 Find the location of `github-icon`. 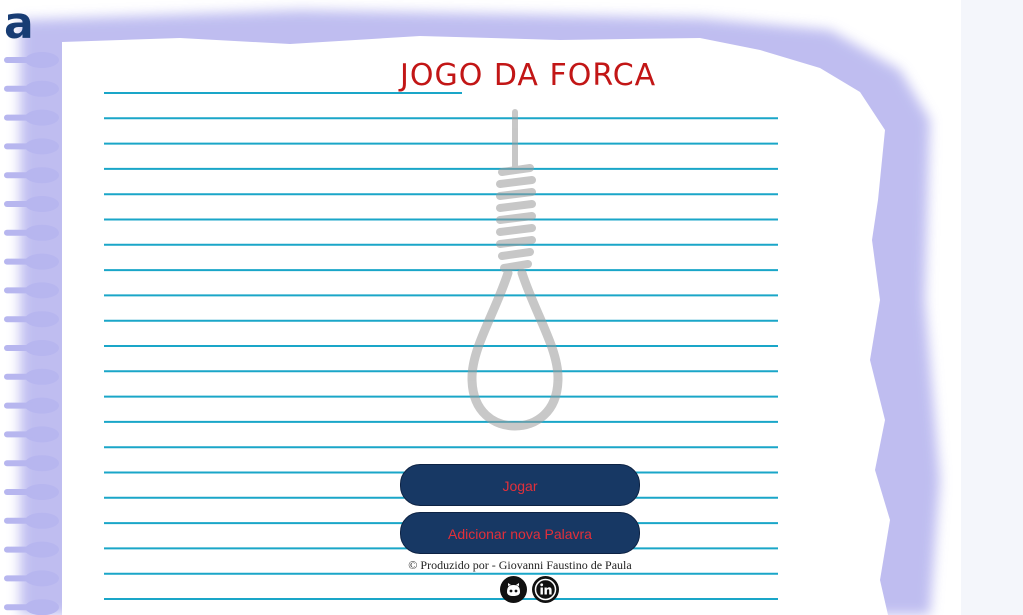

github-icon is located at coordinates (513, 589).